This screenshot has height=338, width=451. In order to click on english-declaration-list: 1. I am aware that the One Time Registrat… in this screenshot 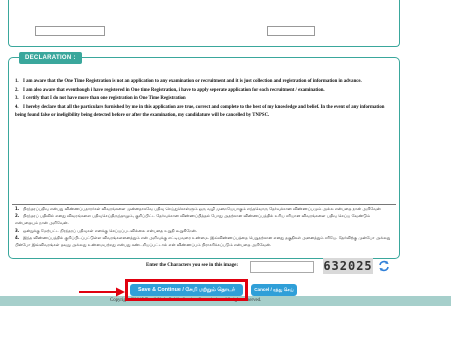, I will do `click(204, 99)`.